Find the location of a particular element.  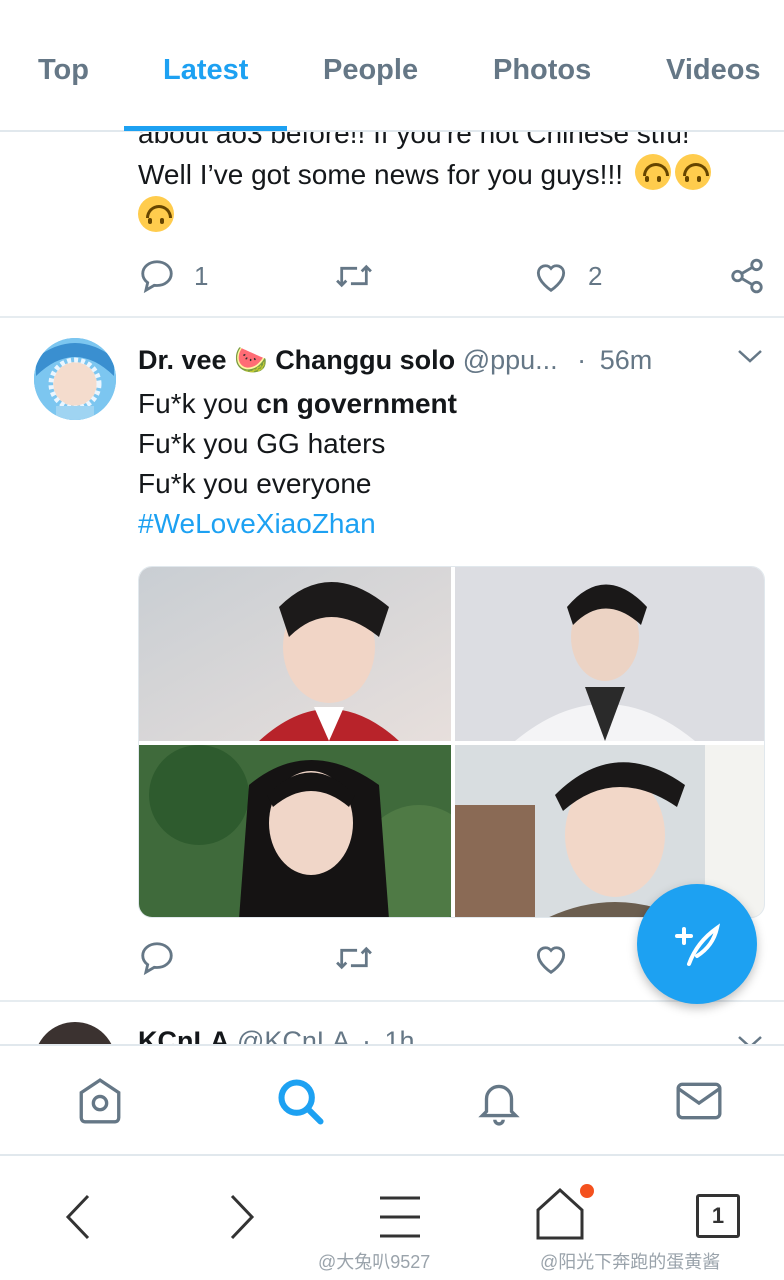

watermark-left: @大兔叭9527 is located at coordinates (374, 1262).